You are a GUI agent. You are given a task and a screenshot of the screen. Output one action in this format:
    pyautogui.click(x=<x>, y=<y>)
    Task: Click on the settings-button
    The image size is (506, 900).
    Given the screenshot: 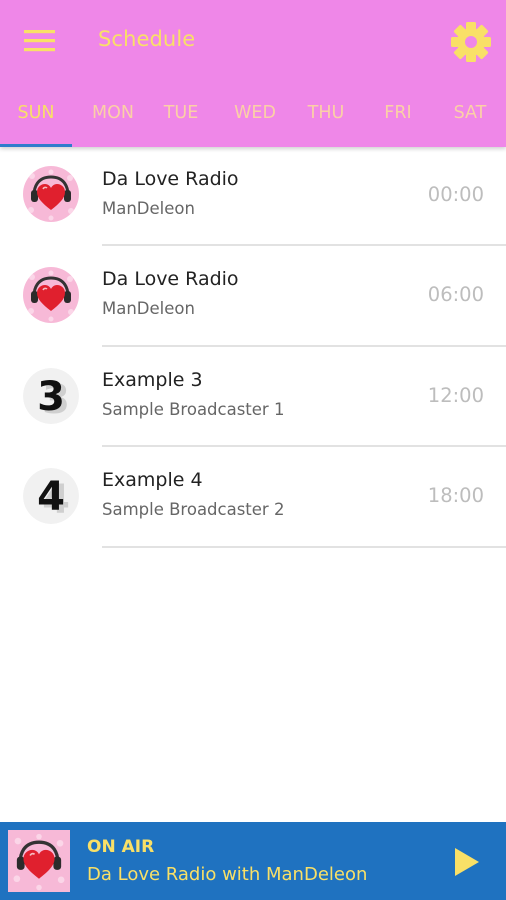 What is the action you would take?
    pyautogui.click(x=471, y=42)
    